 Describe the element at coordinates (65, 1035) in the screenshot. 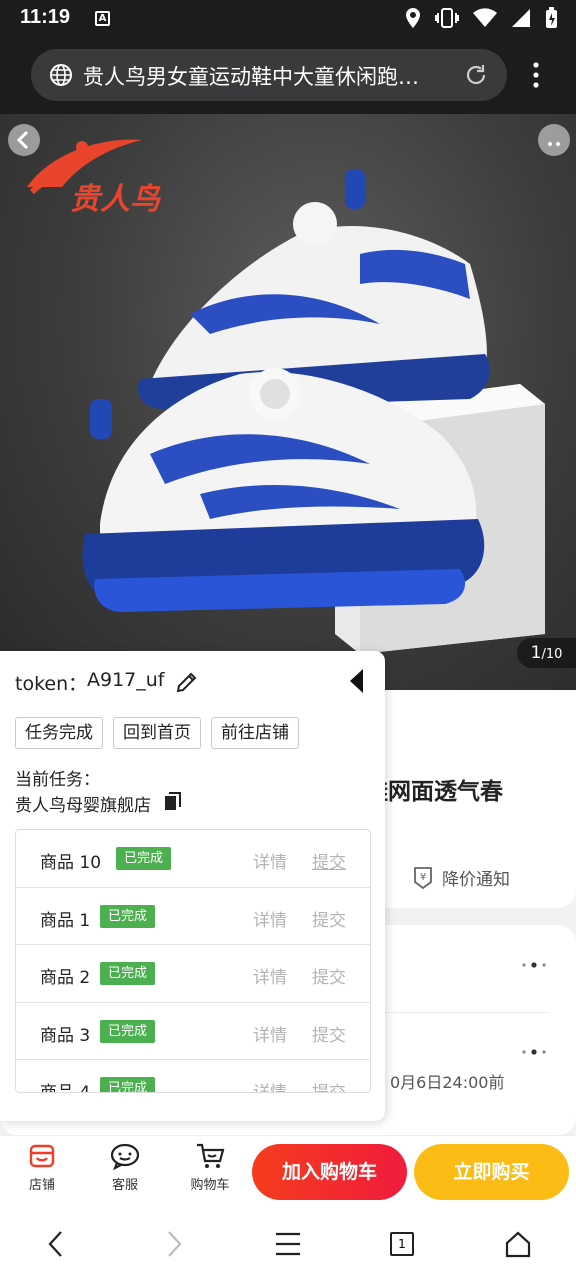

I see `task-name: 商品 3` at that location.